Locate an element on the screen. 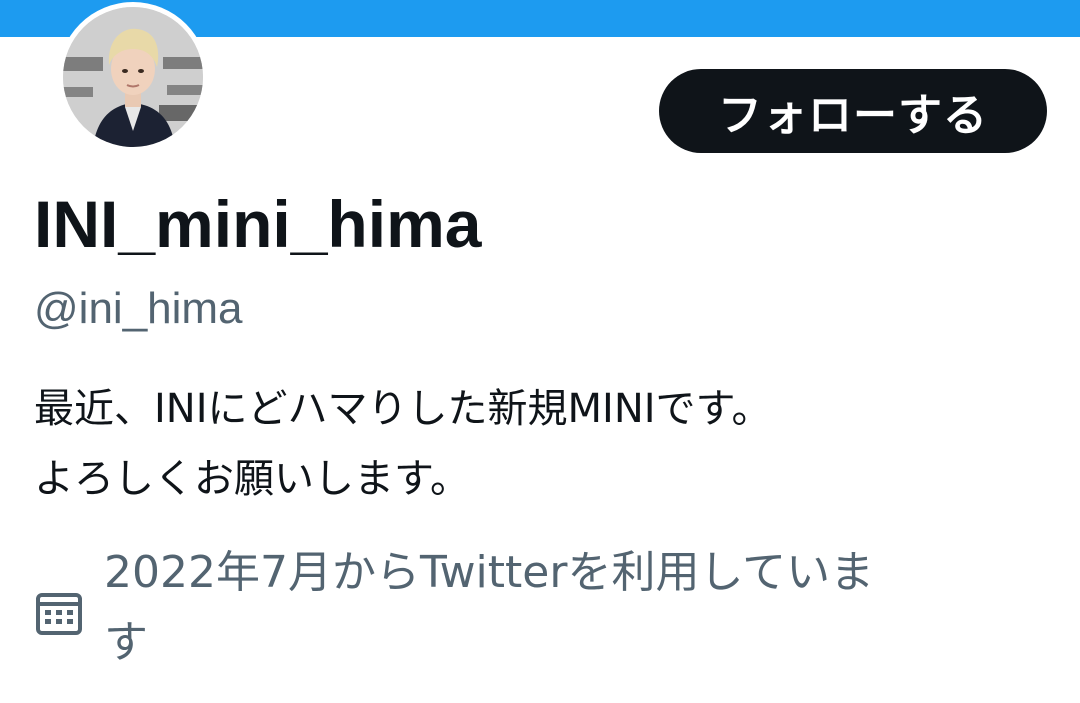 This screenshot has height=703, width=1080. user-handle: @ini_hima is located at coordinates (138, 308).